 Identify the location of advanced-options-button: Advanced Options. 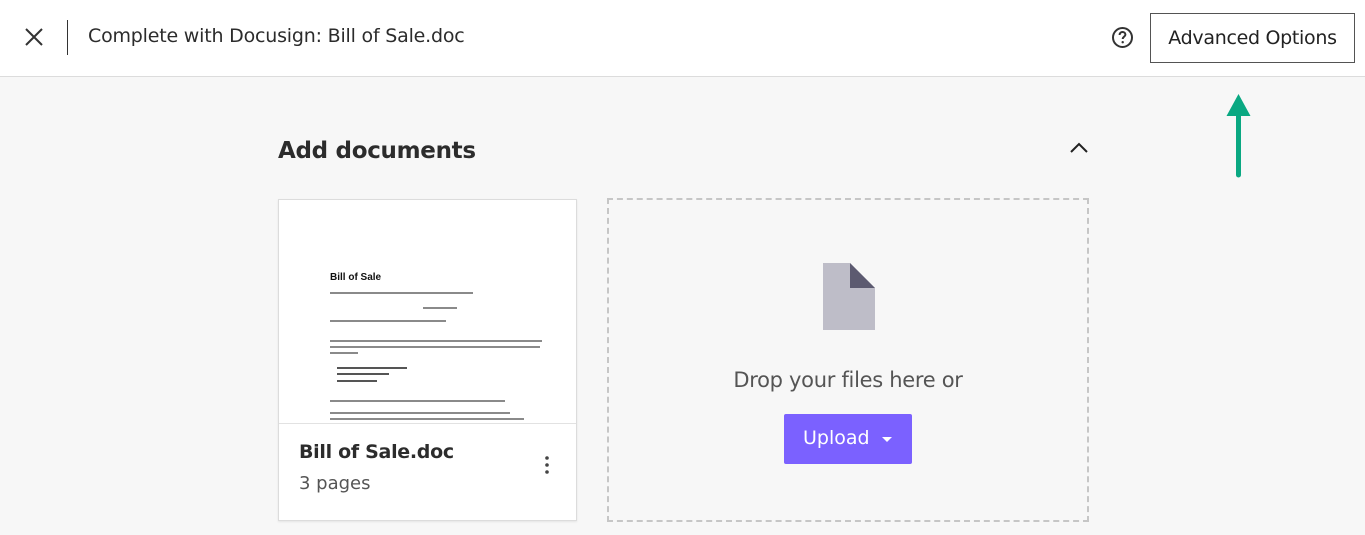
(1252, 38).